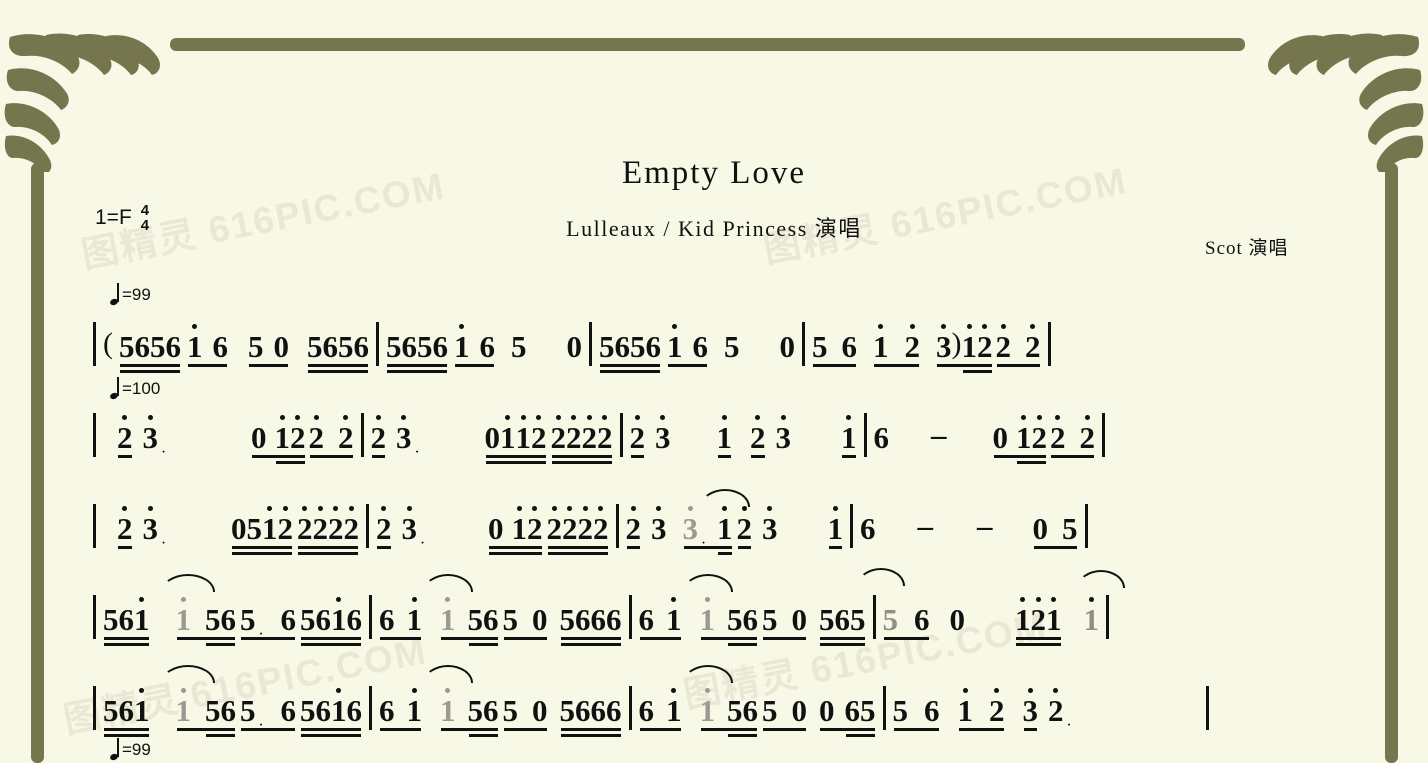  I want to click on time-signature: 4 4, so click(145, 218).